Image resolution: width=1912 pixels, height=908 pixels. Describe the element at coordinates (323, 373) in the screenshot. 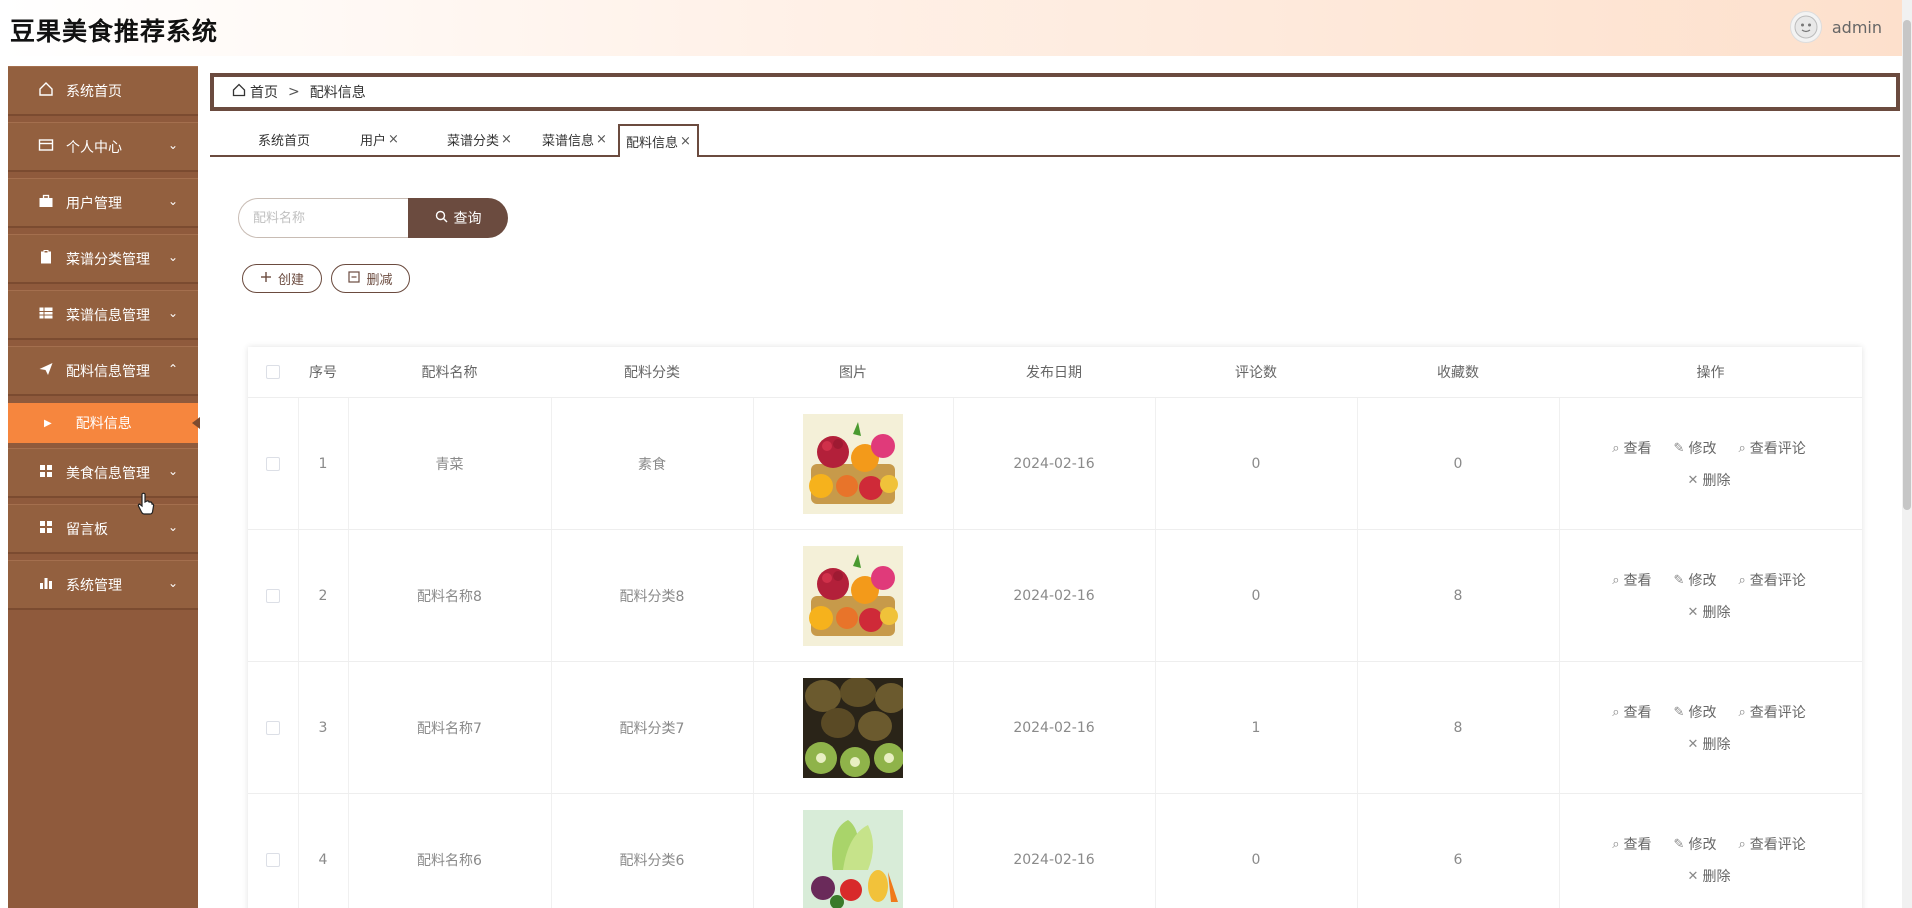

I see `col-header-no: 序号` at that location.